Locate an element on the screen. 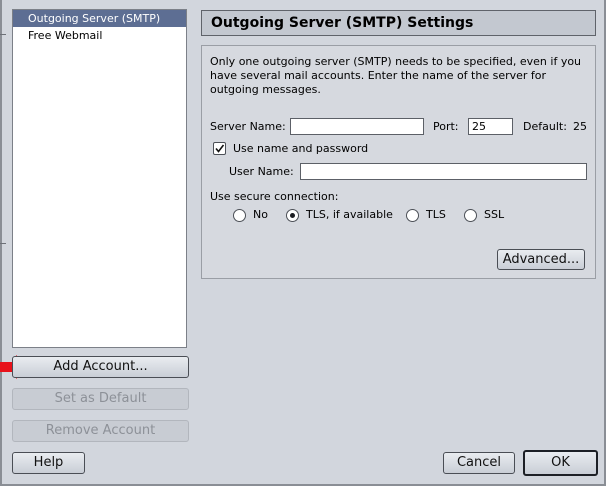  account-item-free-webmail: Free Webmail is located at coordinates (99, 35).